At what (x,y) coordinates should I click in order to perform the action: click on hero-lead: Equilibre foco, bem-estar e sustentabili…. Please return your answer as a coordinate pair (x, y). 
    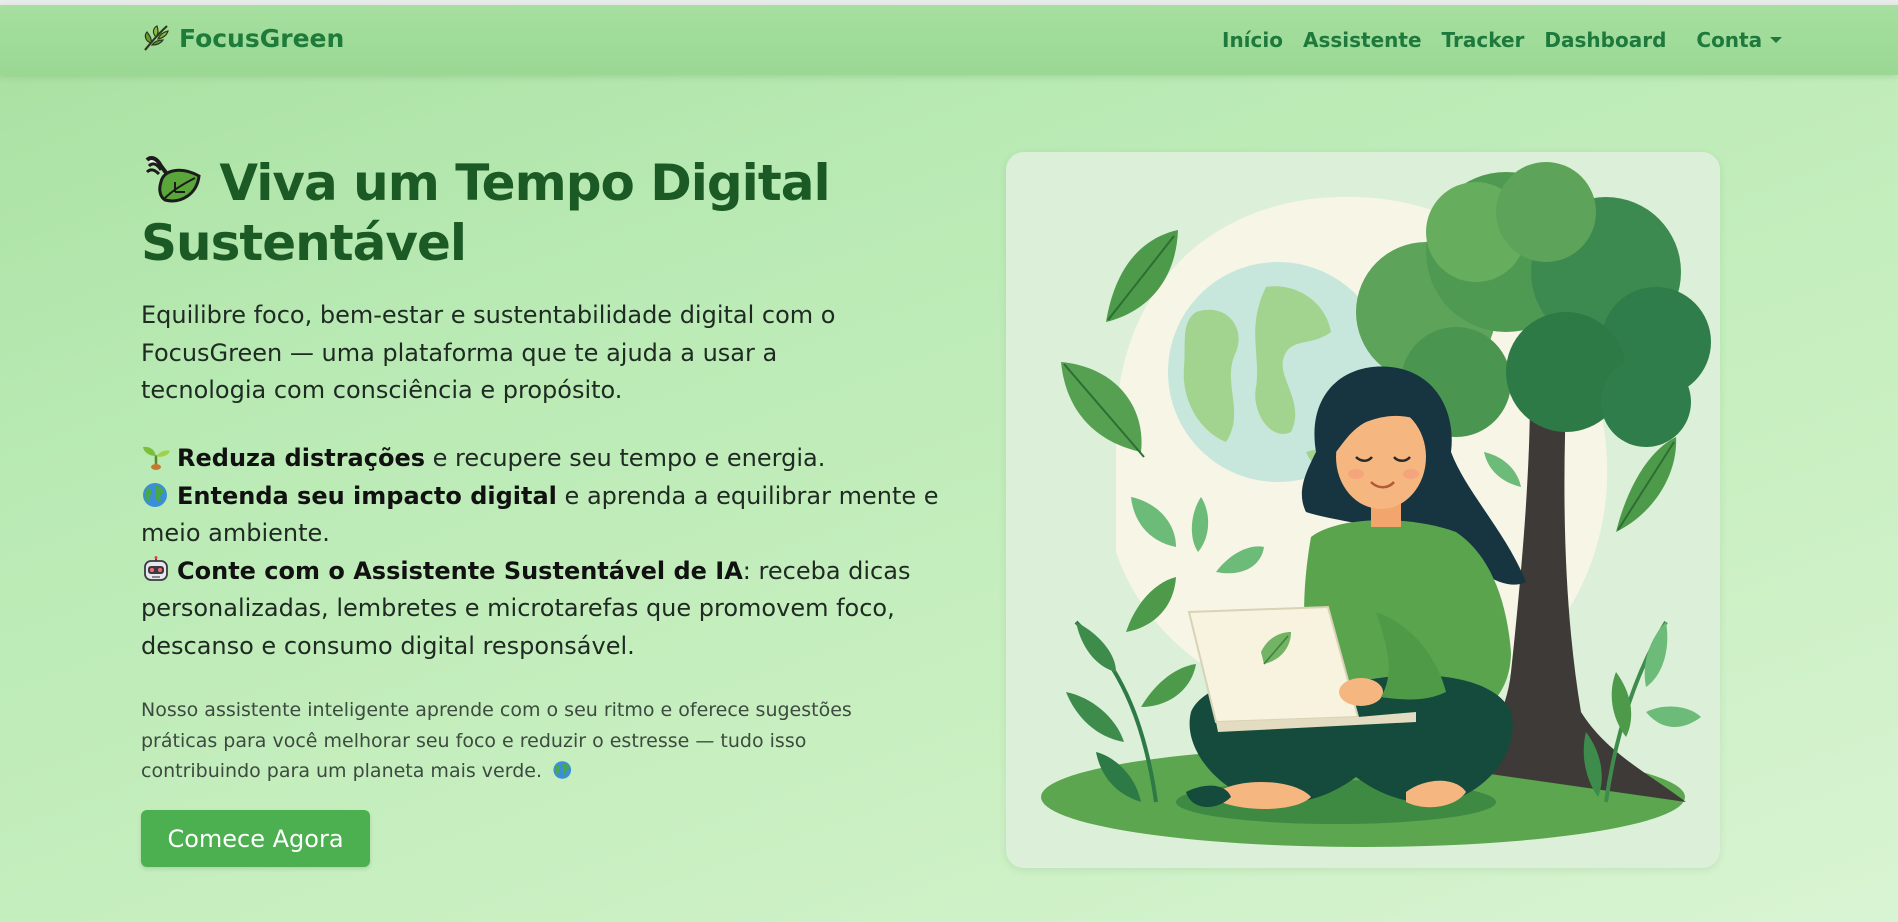
    Looking at the image, I should click on (488, 352).